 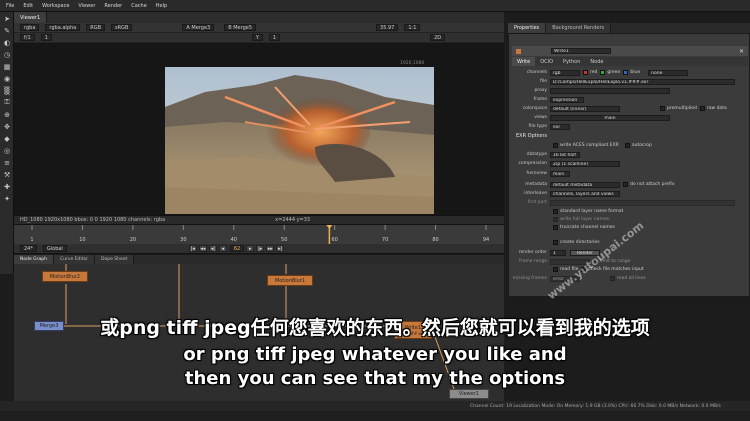 What do you see at coordinates (543, 81) in the screenshot?
I see `file-label: file` at bounding box center [543, 81].